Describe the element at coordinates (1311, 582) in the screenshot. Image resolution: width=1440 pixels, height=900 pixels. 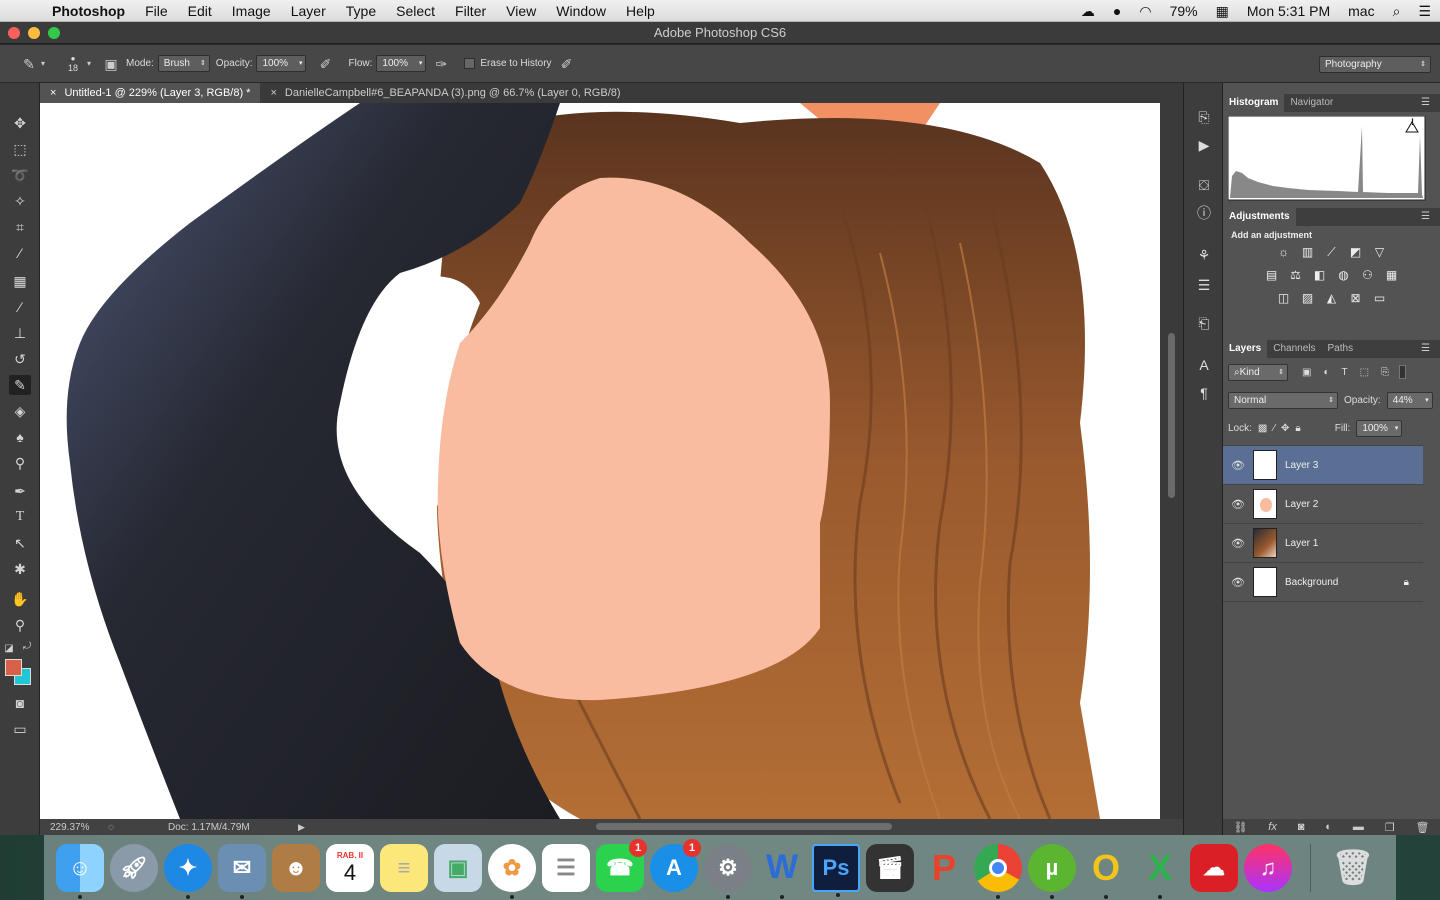
I see `layer-name: Background` at that location.